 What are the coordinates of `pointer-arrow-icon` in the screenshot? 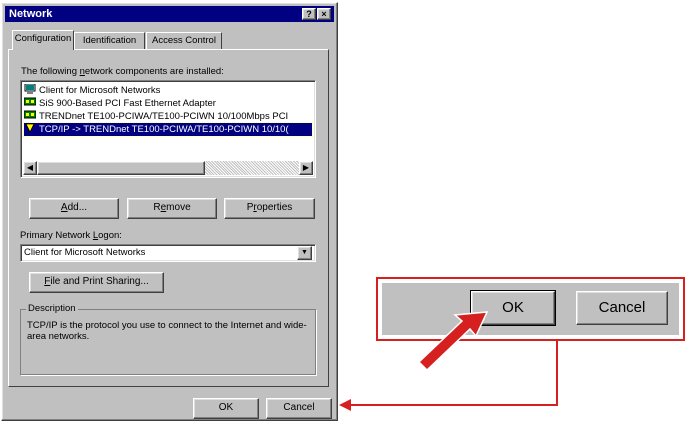 It's located at (453, 341).